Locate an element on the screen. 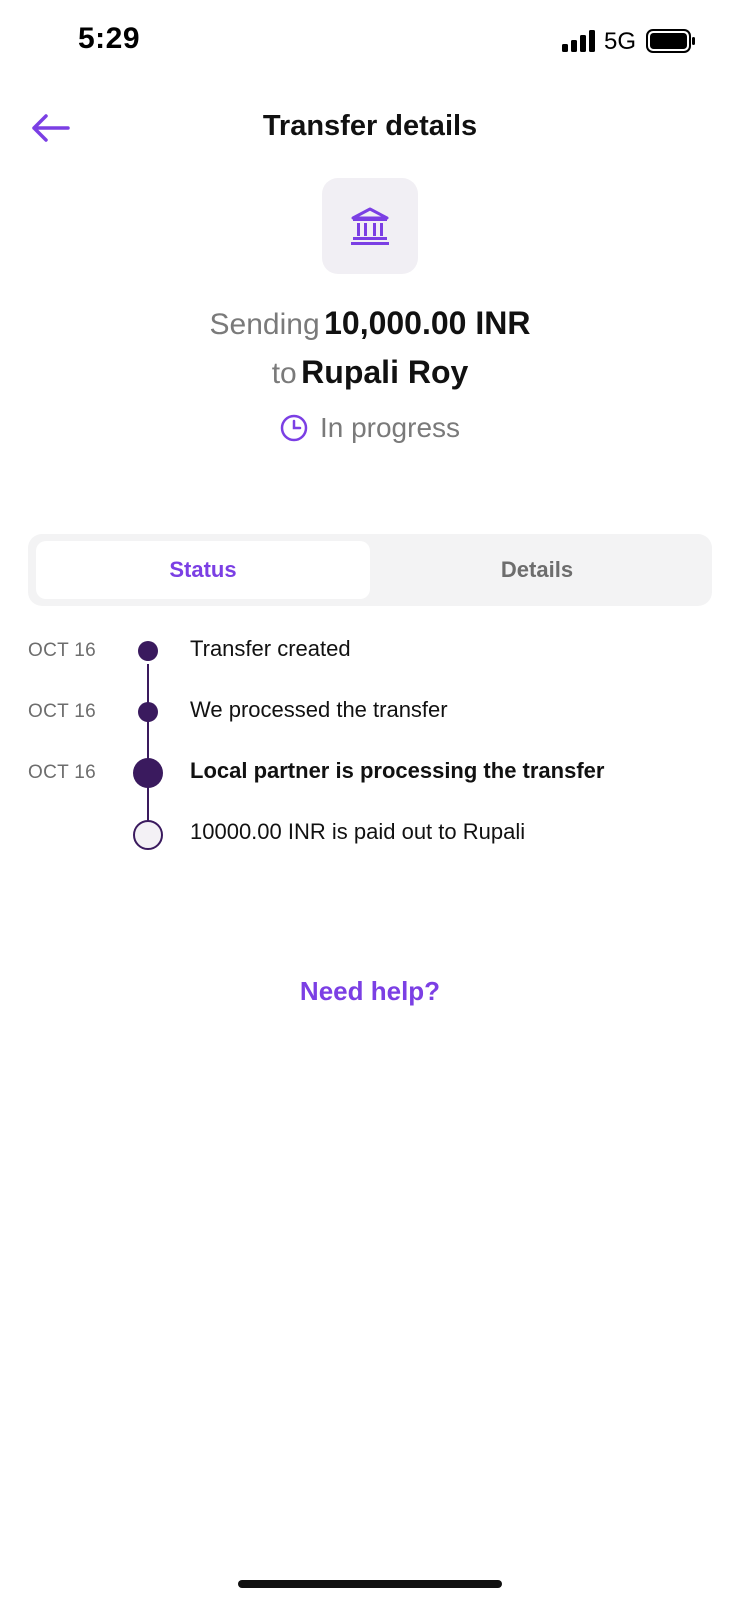 The height and width of the screenshot is (1600, 740). timeline-step-text: Transfer created is located at coordinates (270, 648).